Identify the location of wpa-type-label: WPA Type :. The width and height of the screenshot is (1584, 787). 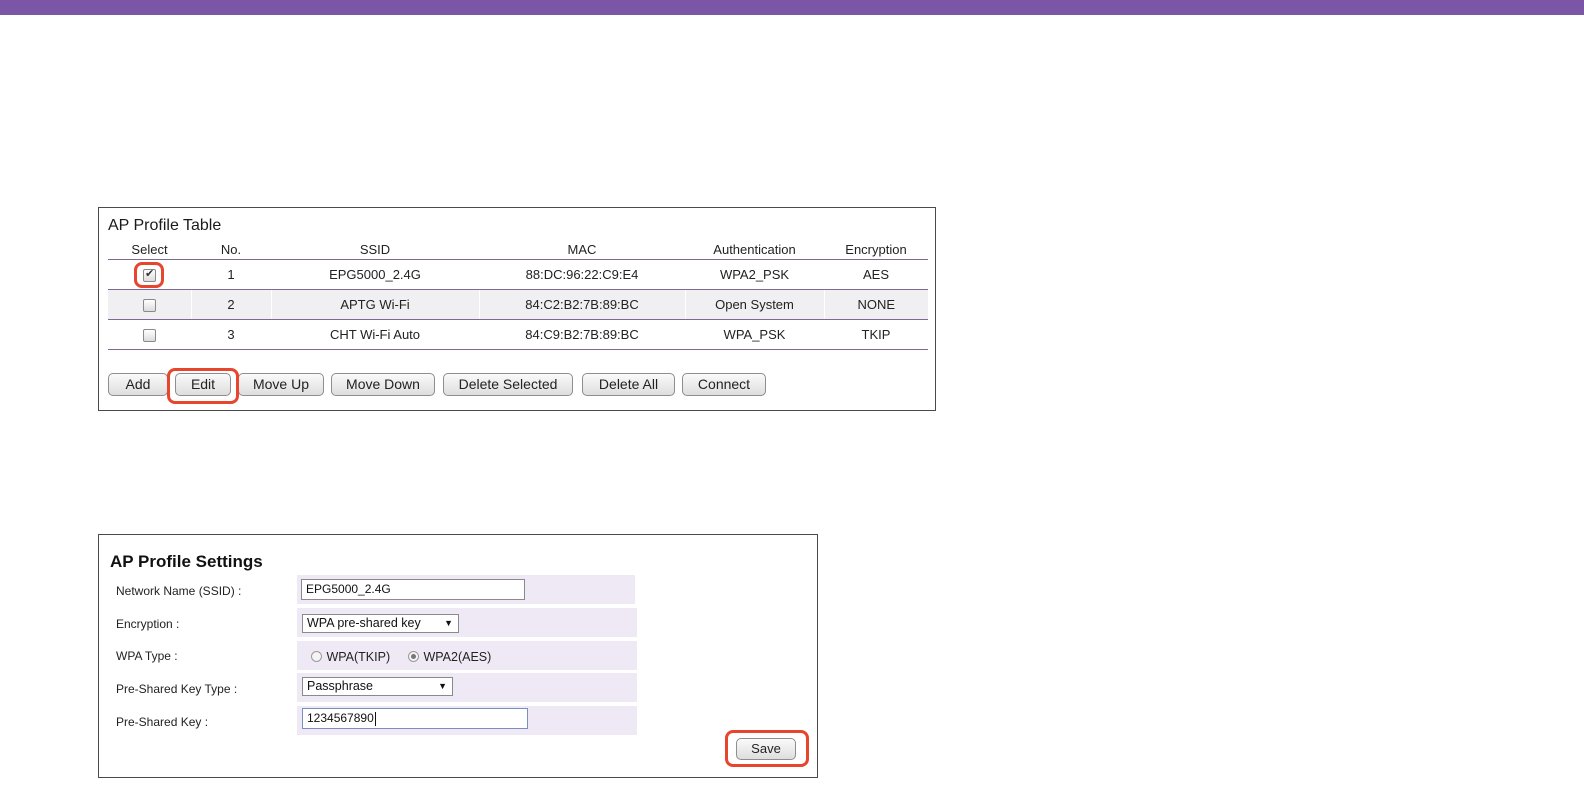
(147, 656).